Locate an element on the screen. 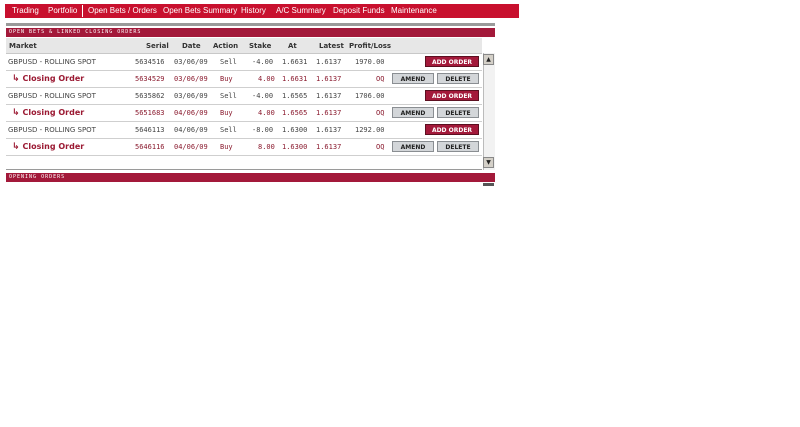 The image size is (800, 427). profit-loss: 1292.00 is located at coordinates (370, 130).